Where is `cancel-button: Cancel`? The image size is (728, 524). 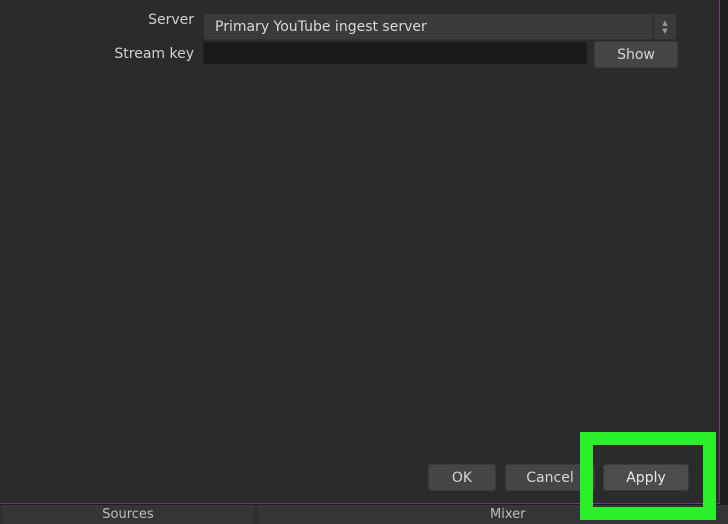 cancel-button: Cancel is located at coordinates (550, 477).